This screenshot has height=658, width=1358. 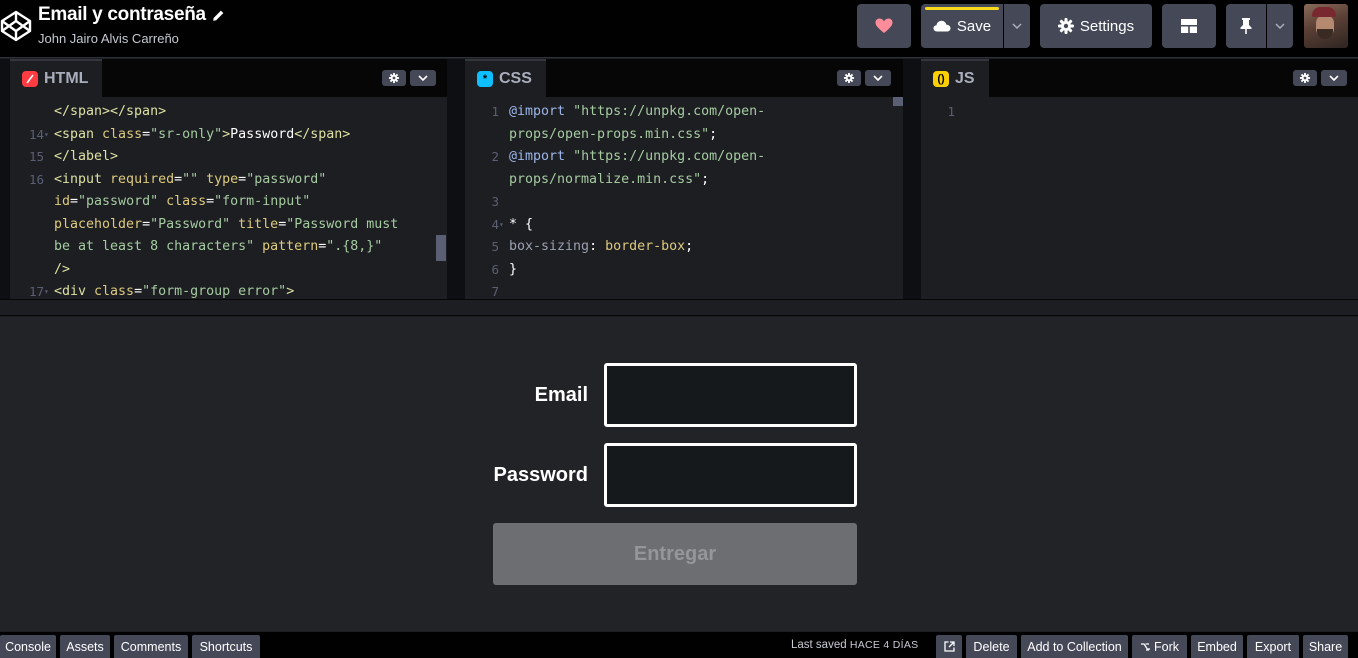 What do you see at coordinates (495, 291) in the screenshot?
I see `line-number: 7` at bounding box center [495, 291].